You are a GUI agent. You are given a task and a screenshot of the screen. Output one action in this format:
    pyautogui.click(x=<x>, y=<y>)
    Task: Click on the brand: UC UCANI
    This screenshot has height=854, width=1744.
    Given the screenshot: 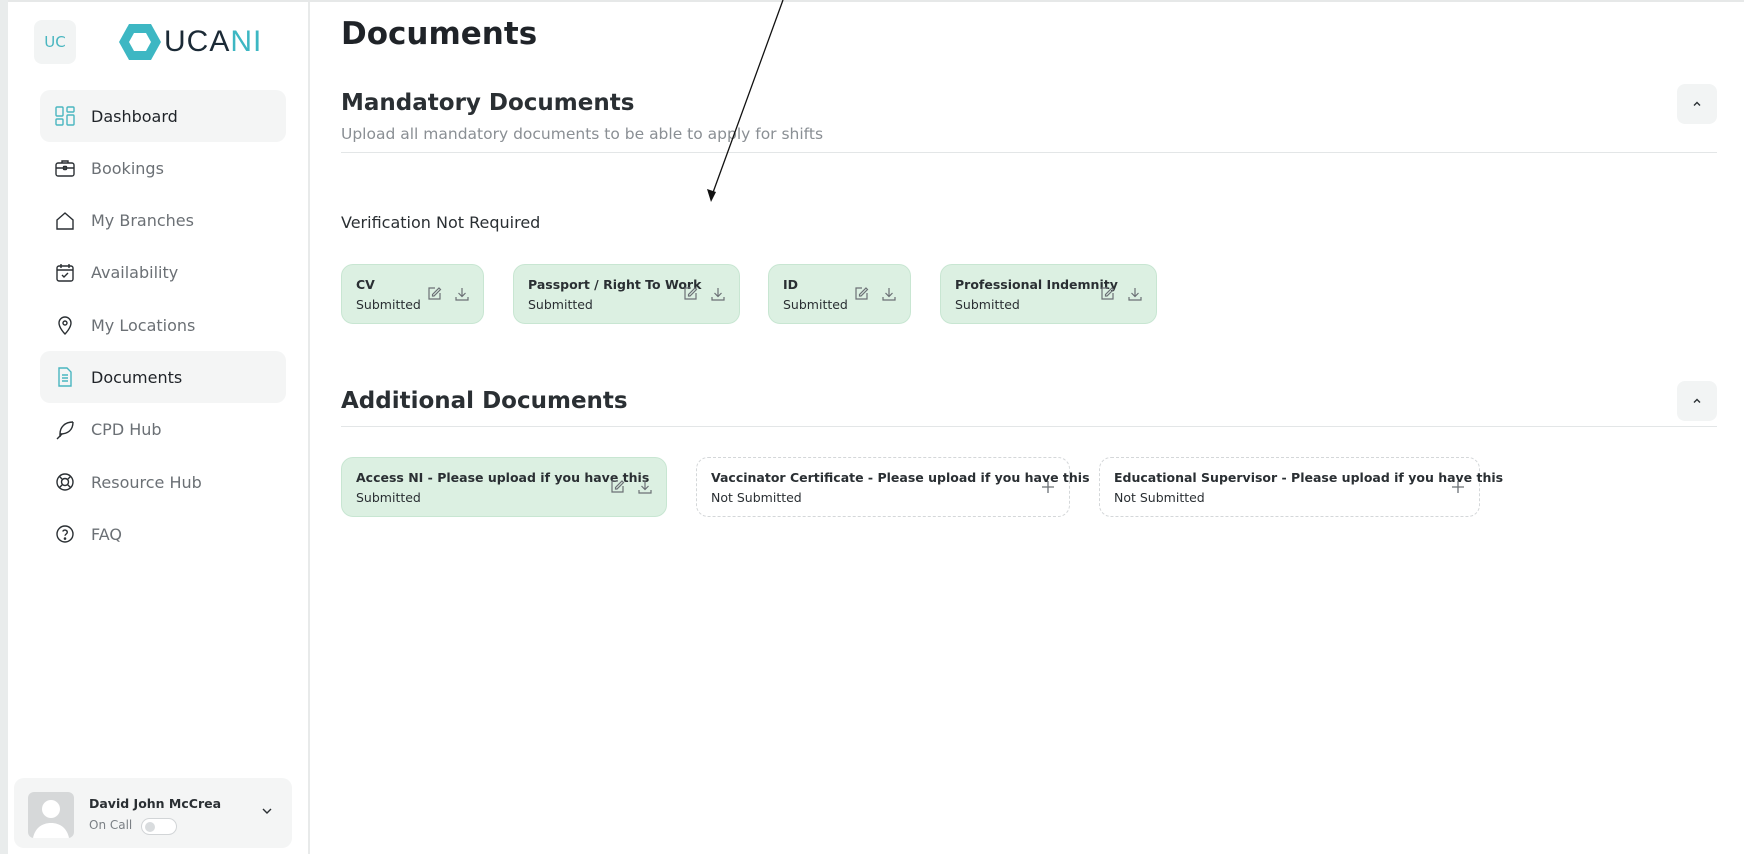 What is the action you would take?
    pyautogui.click(x=164, y=42)
    